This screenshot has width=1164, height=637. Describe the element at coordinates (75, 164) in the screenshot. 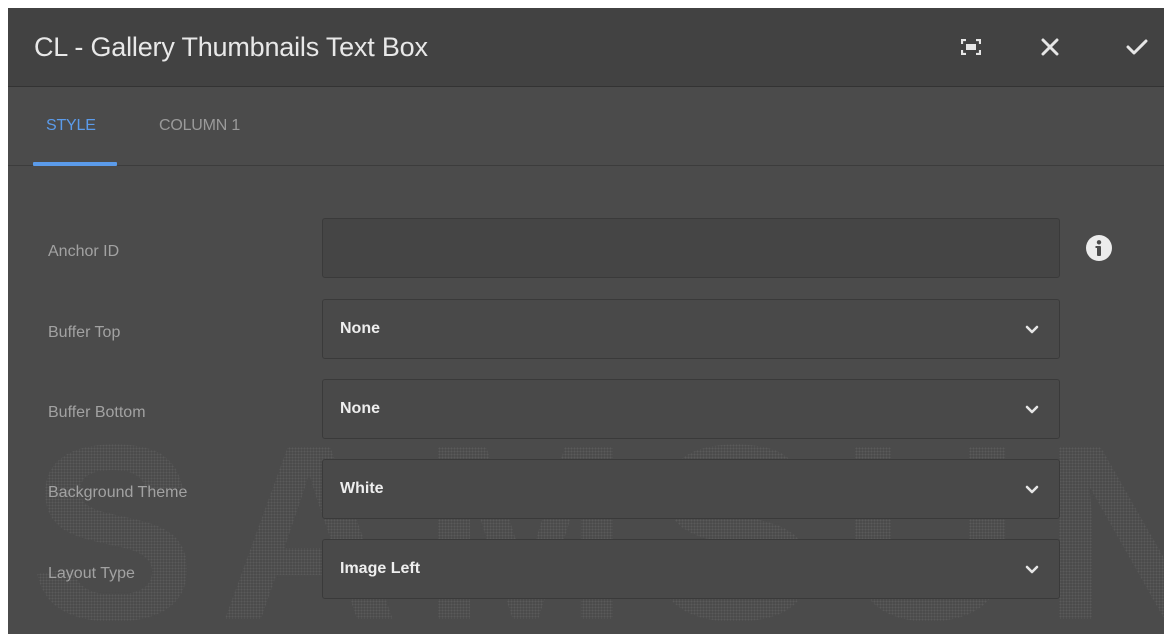

I see `active-tab-indicator` at that location.